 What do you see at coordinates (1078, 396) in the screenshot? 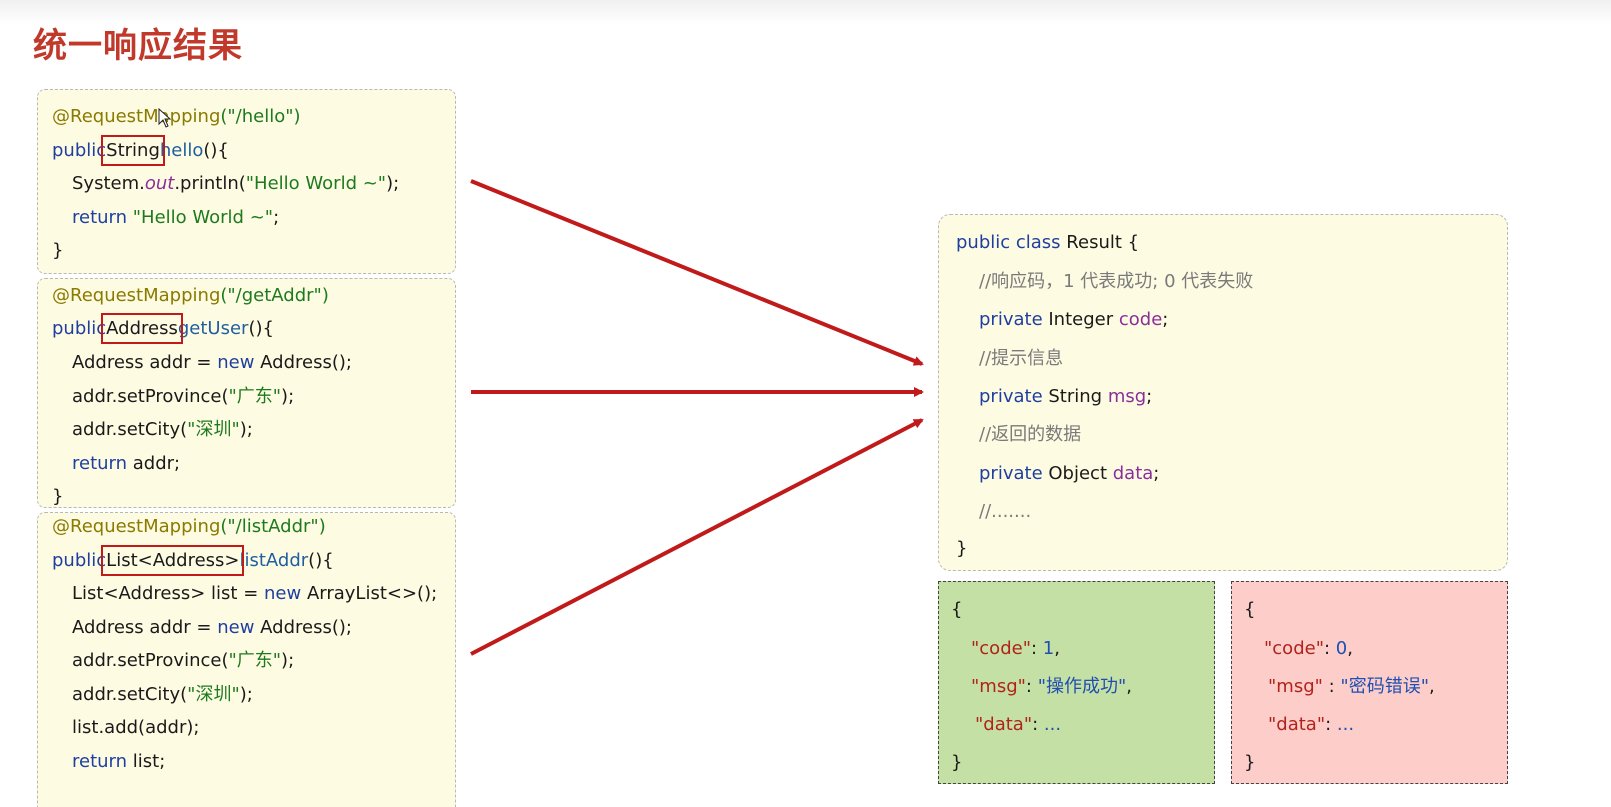
I see `code-token: String` at bounding box center [1078, 396].